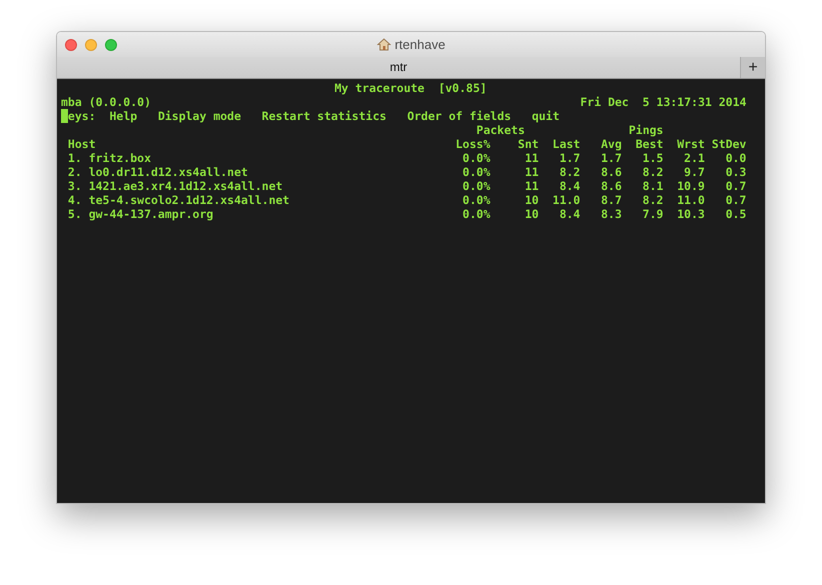 The height and width of the screenshot is (585, 822). What do you see at coordinates (383, 44) in the screenshot?
I see `house-icon` at bounding box center [383, 44].